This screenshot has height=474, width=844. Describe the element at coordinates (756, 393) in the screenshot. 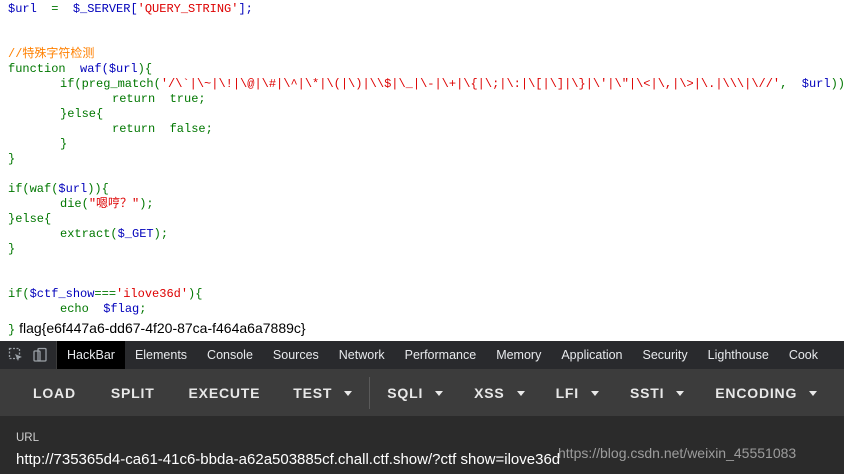

I see `encoding-button-label: ENCODING` at that location.